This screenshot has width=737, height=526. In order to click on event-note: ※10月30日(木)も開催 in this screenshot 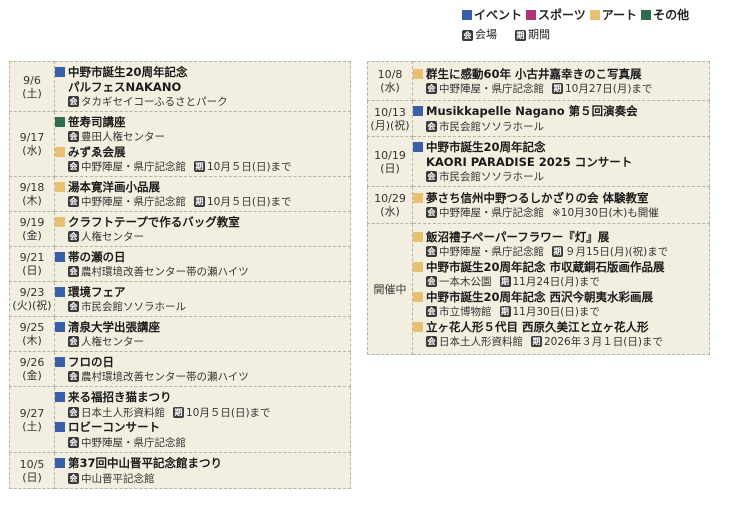, I will do `click(605, 213)`.